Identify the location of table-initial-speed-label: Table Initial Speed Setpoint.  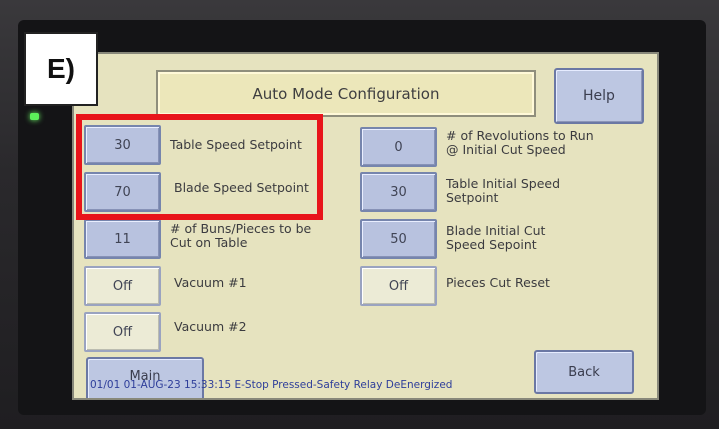
(503, 191).